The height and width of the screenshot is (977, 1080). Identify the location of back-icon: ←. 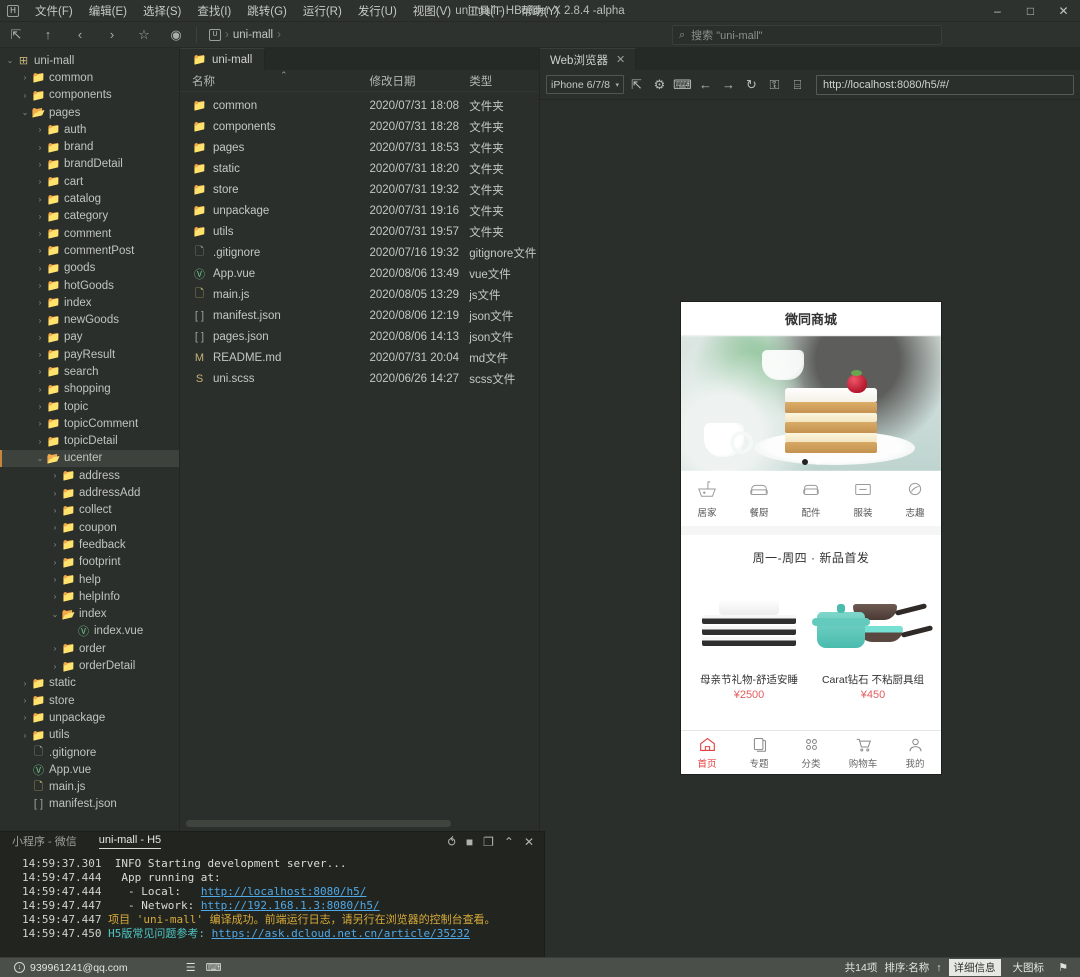
(705, 84).